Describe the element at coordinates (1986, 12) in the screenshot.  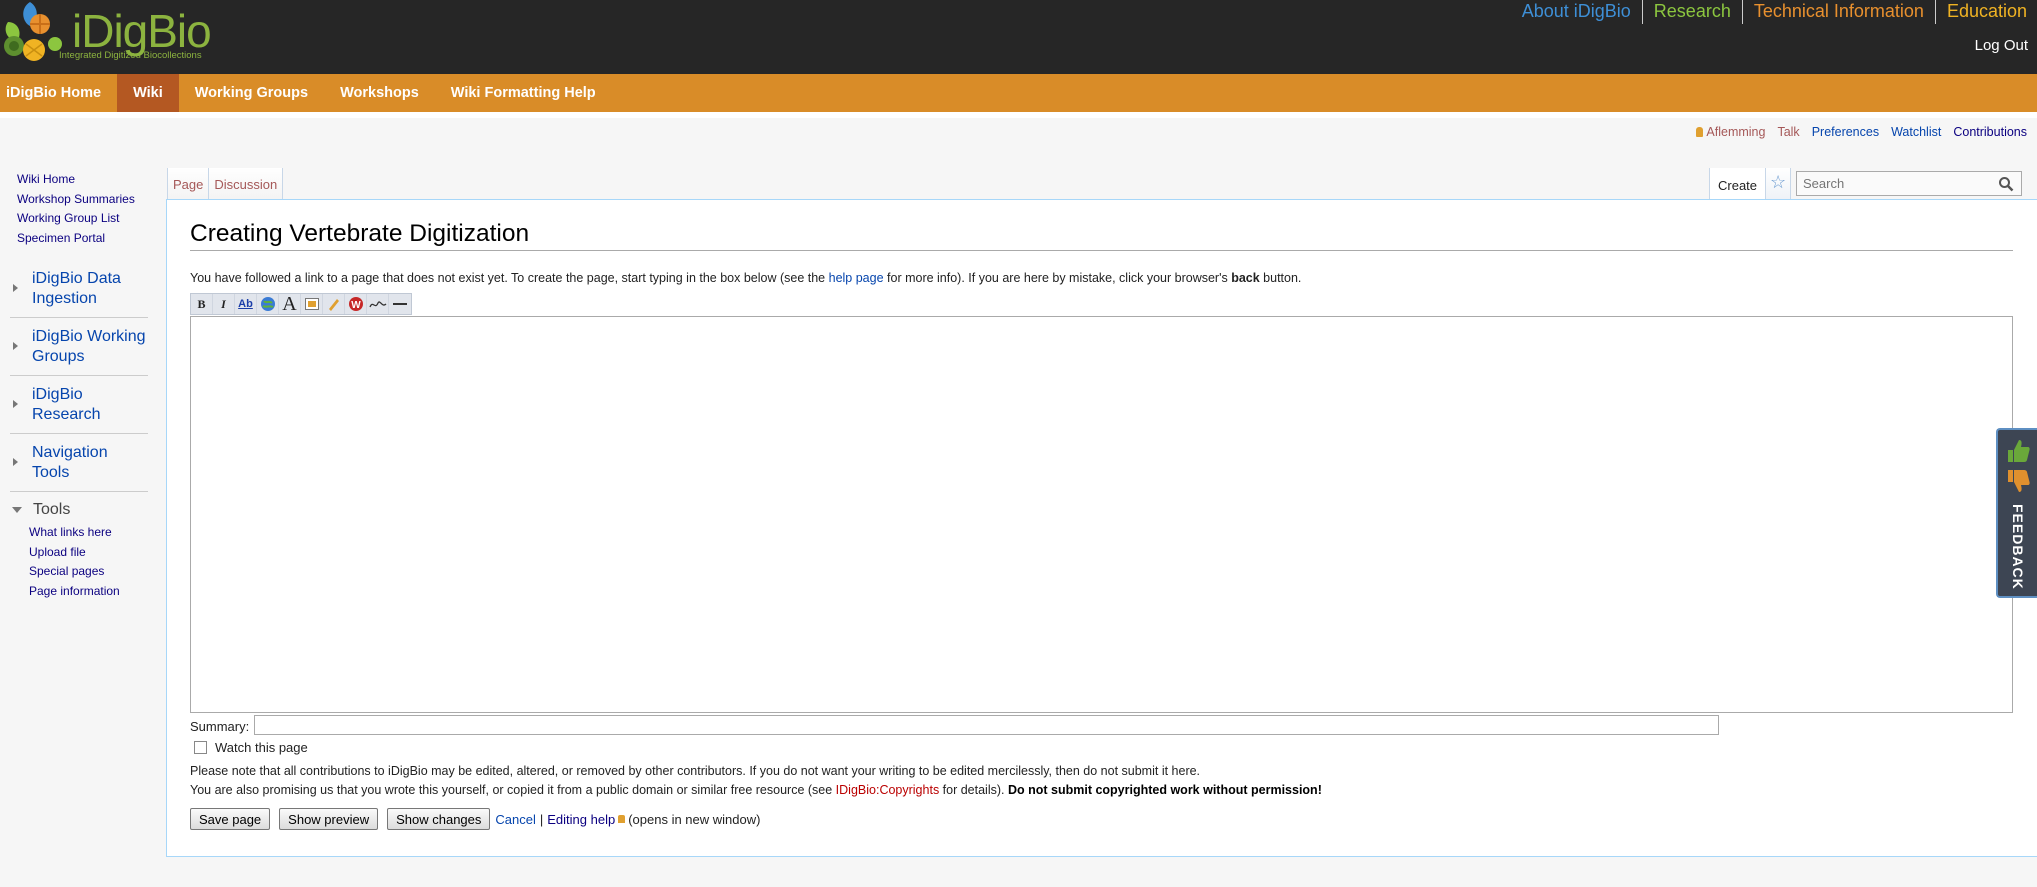
I see `top-nav-education: Education` at that location.